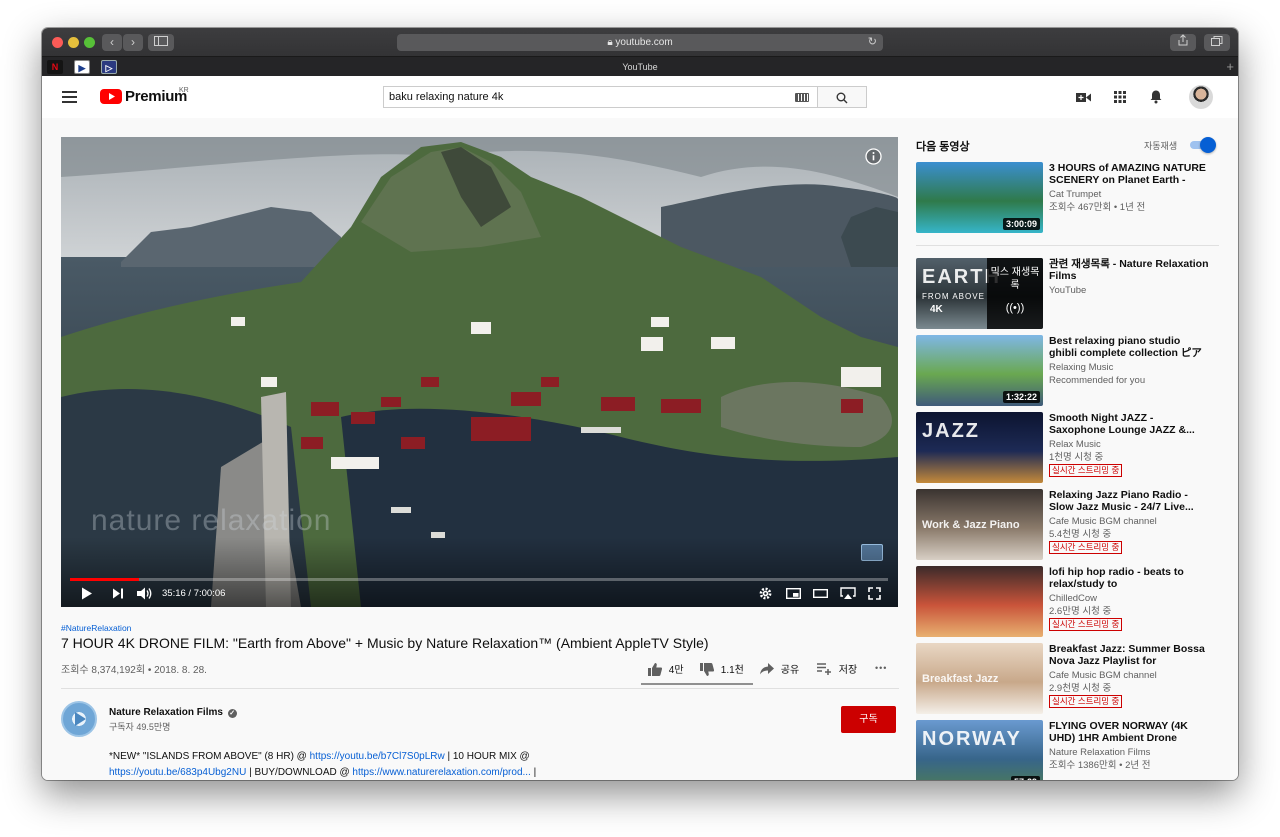 The image size is (1280, 837). What do you see at coordinates (868, 719) in the screenshot?
I see `subscribe-button: 구독` at bounding box center [868, 719].